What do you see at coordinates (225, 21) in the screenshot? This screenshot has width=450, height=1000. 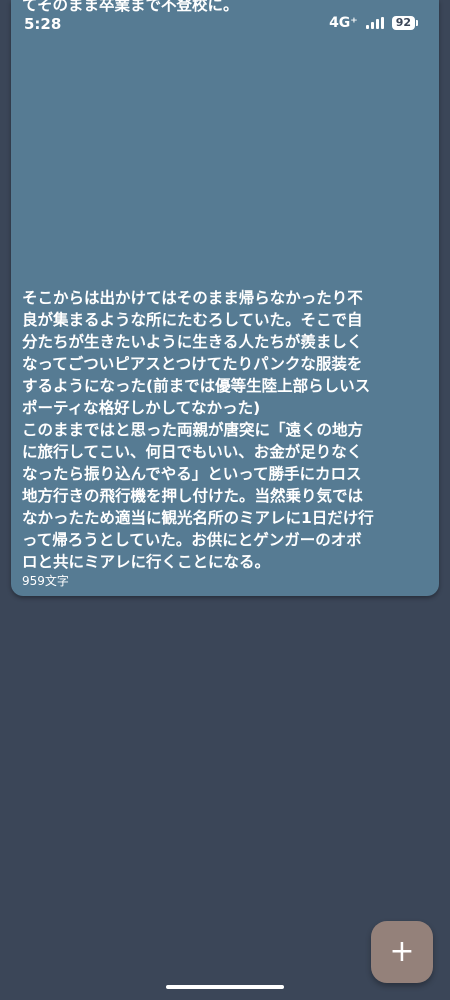 I see `status-bar: 5:28 4G⁺ 92` at bounding box center [225, 21].